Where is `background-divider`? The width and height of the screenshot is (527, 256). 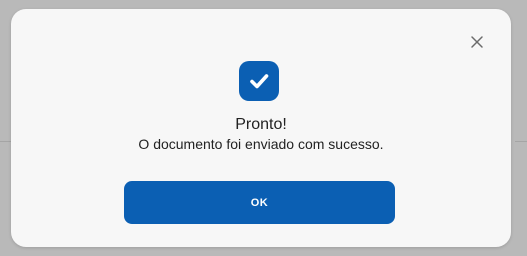 background-divider is located at coordinates (521, 141).